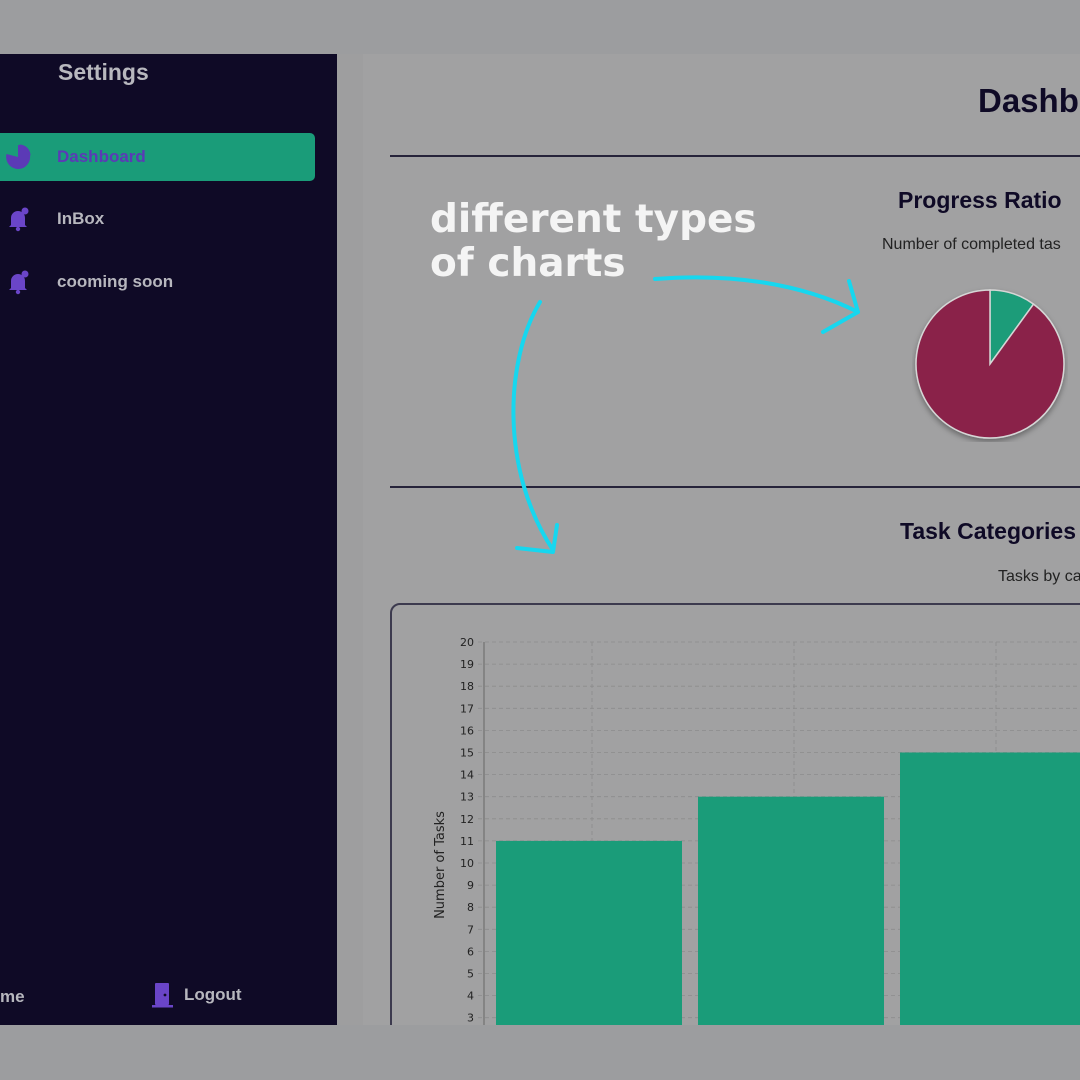  What do you see at coordinates (467, 664) in the screenshot?
I see `y-tick-label: 19` at bounding box center [467, 664].